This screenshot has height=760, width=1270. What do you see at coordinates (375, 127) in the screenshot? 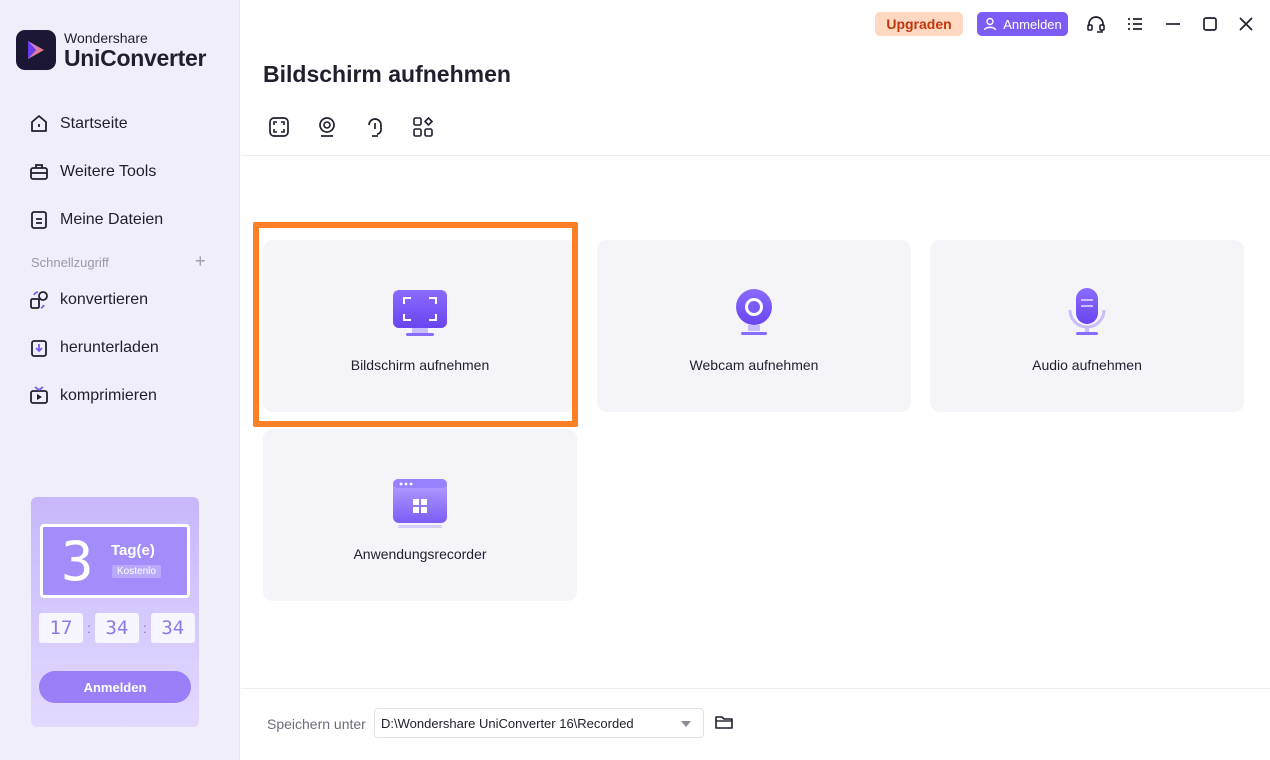
I see `voice-icon` at bounding box center [375, 127].